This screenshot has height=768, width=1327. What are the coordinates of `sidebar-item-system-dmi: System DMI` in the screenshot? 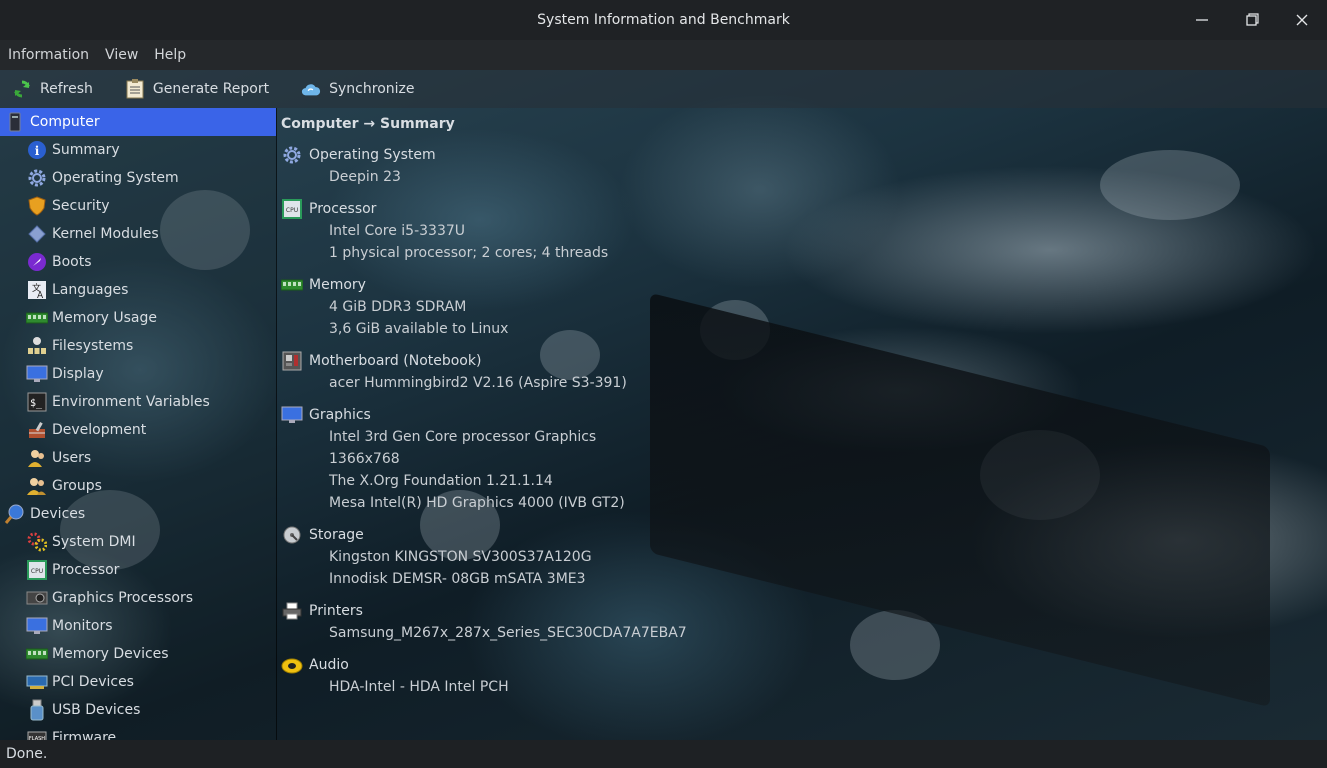 It's located at (138, 542).